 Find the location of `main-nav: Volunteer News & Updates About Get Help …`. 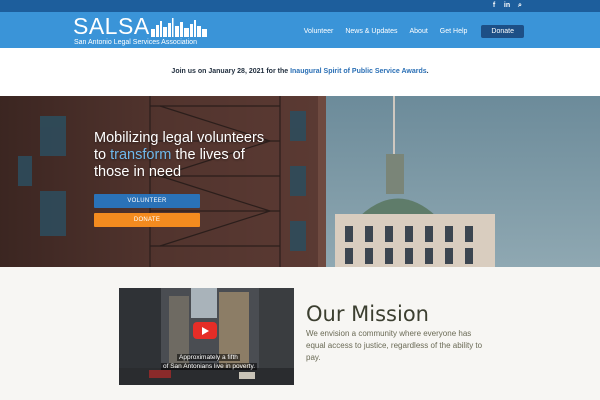

main-nav: Volunteer News & Updates About Get Help … is located at coordinates (414, 31).